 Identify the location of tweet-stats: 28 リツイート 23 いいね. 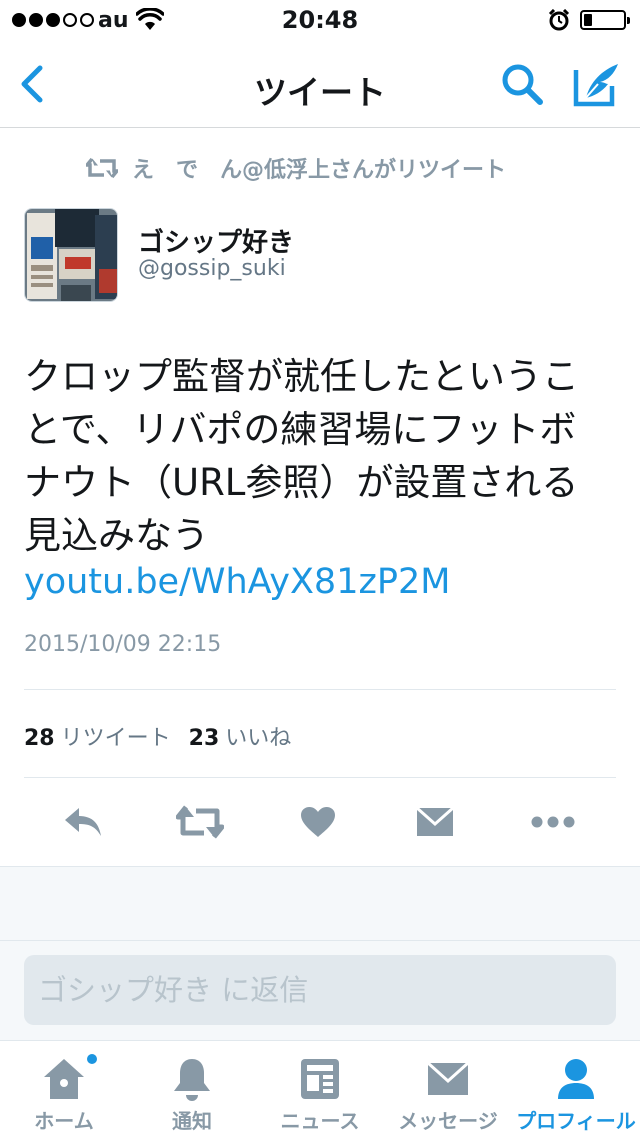
(166, 736).